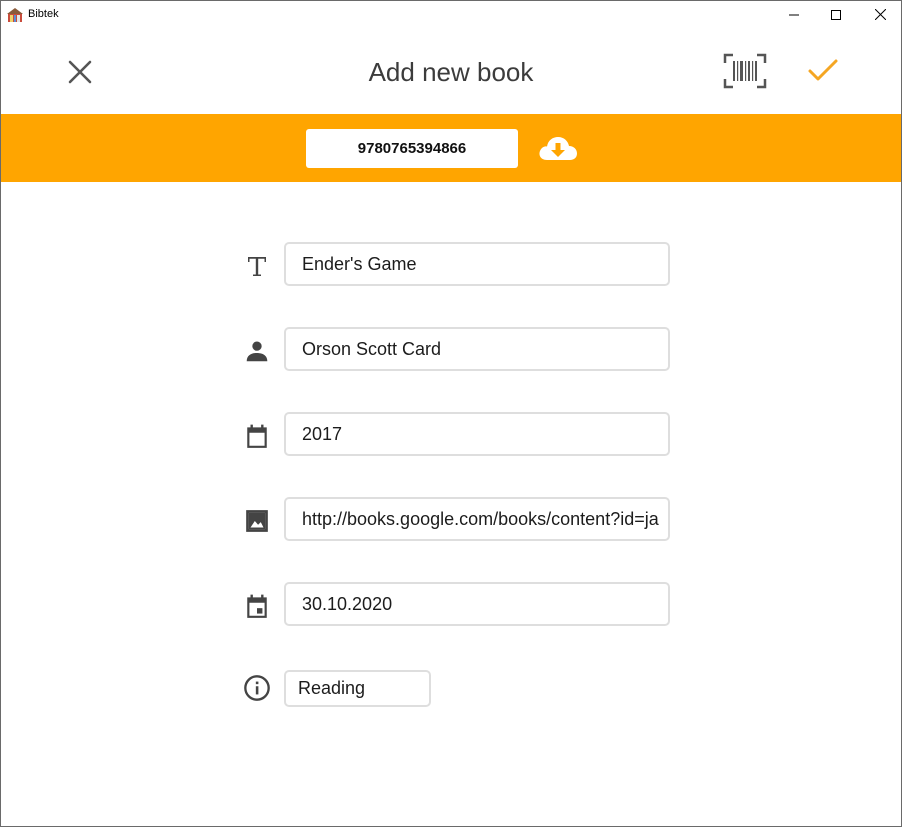  I want to click on person-icon, so click(257, 351).